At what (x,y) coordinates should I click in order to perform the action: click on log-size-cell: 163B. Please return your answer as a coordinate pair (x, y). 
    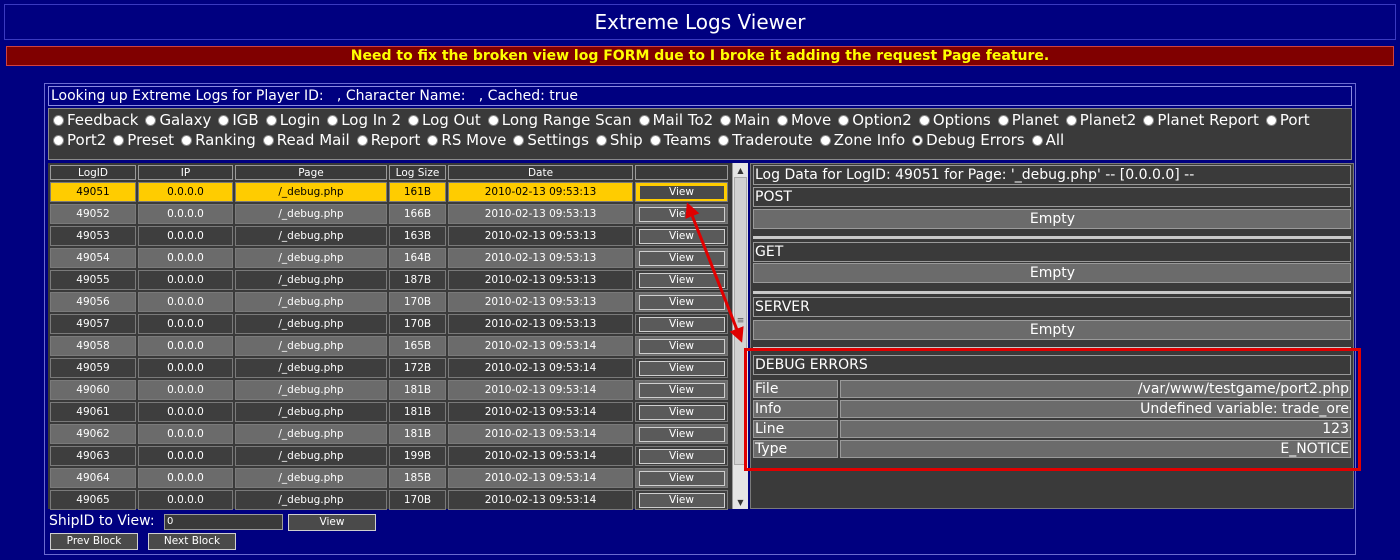
    Looking at the image, I should click on (417, 236).